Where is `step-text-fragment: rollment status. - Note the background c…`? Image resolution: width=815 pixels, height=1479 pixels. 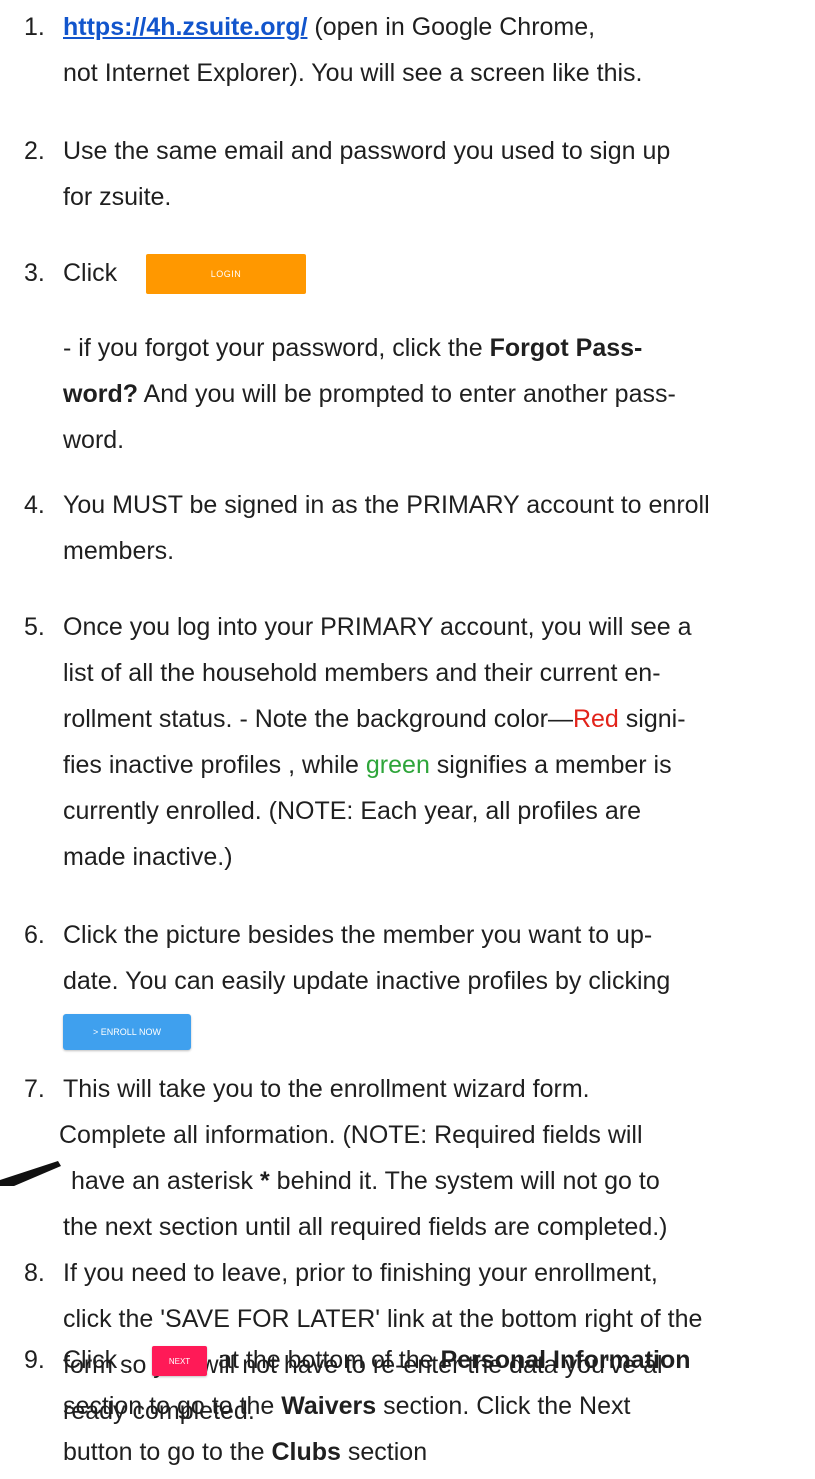 step-text-fragment: rollment status. - Note the background c… is located at coordinates (318, 719).